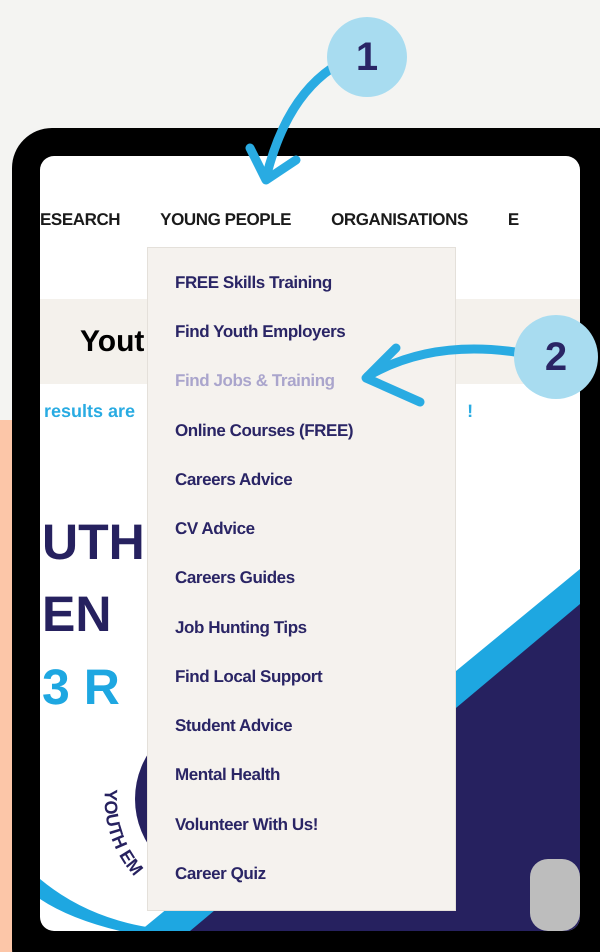  What do you see at coordinates (220, 885) in the screenshot?
I see `menu-item: Career Quiz` at bounding box center [220, 885].